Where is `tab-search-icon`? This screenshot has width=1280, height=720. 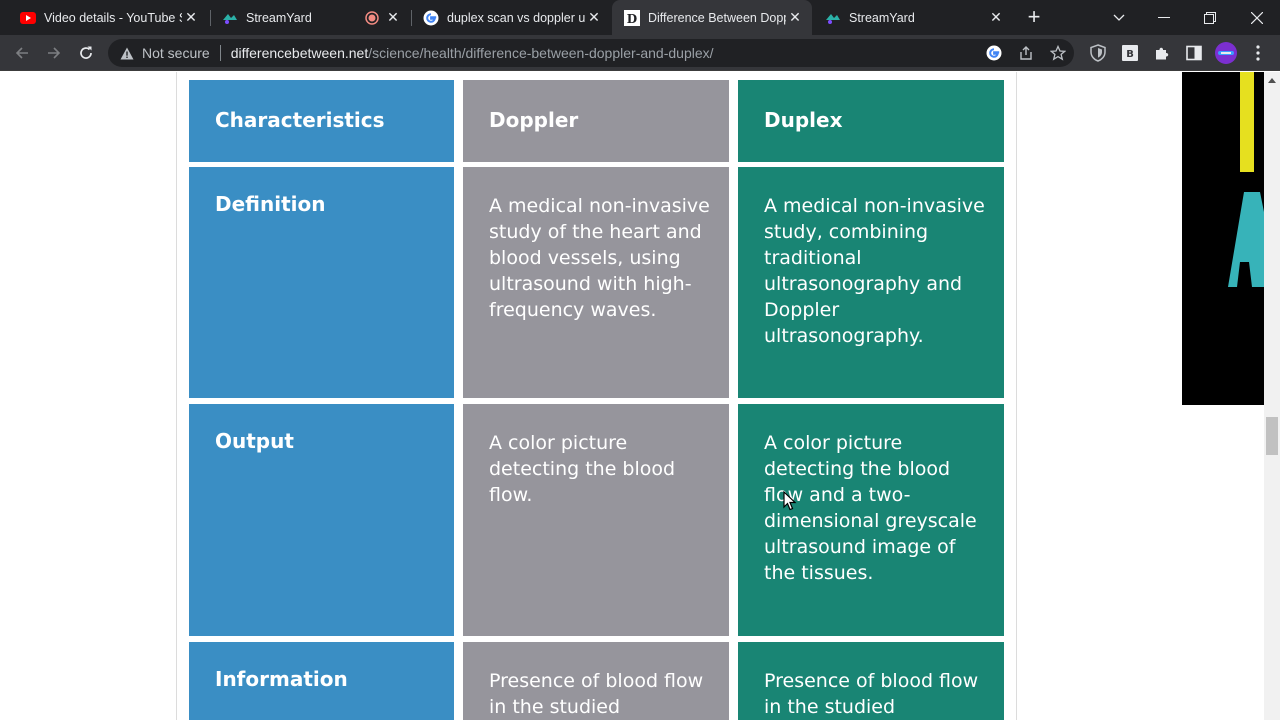
tab-search-icon is located at coordinates (1119, 17).